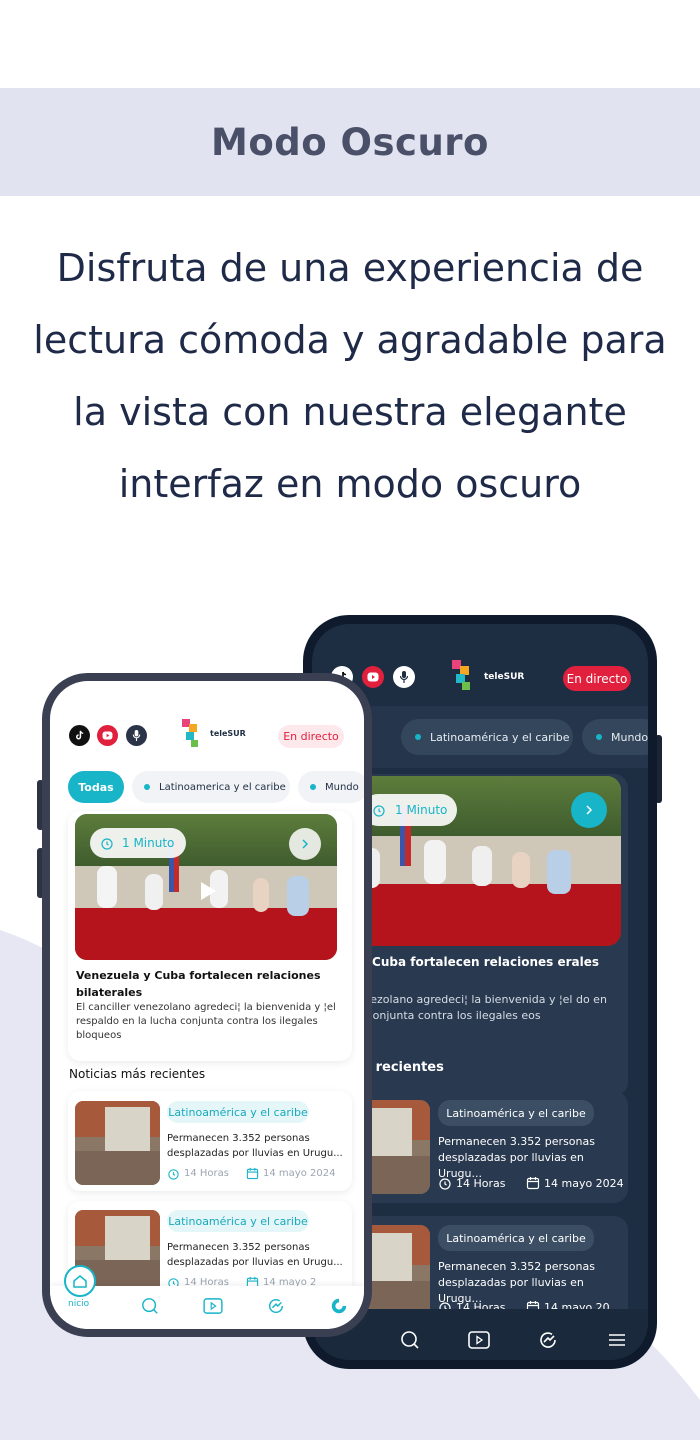 The image size is (700, 1440). Describe the element at coordinates (137, 1074) in the screenshot. I see `section-title: Noticias más recientes` at that location.